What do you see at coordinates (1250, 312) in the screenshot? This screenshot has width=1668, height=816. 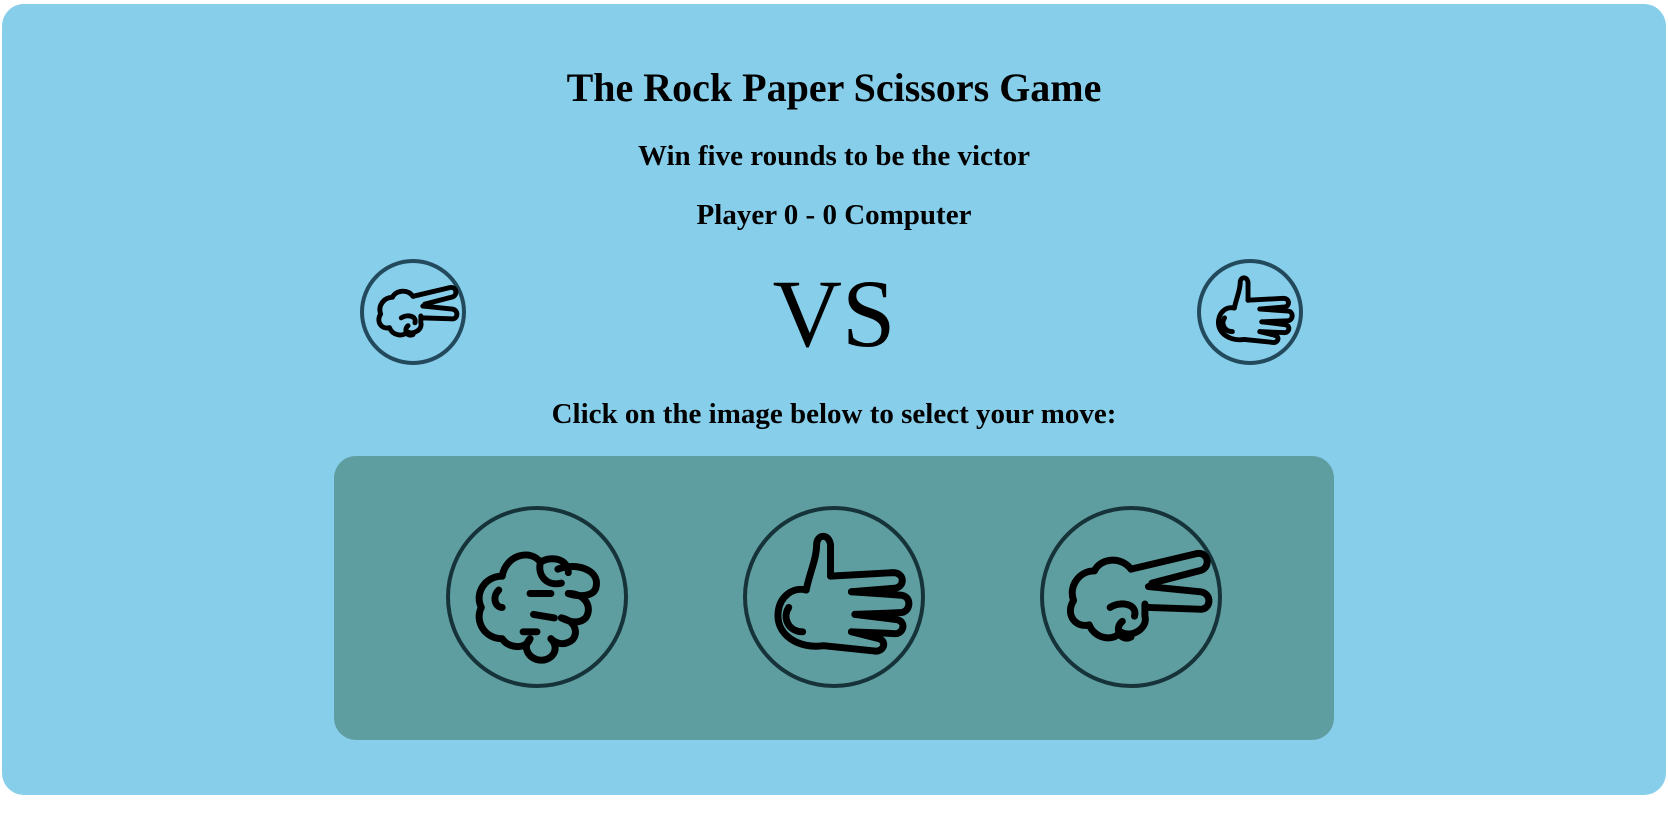 I see `computer-move-paper-icon` at bounding box center [1250, 312].